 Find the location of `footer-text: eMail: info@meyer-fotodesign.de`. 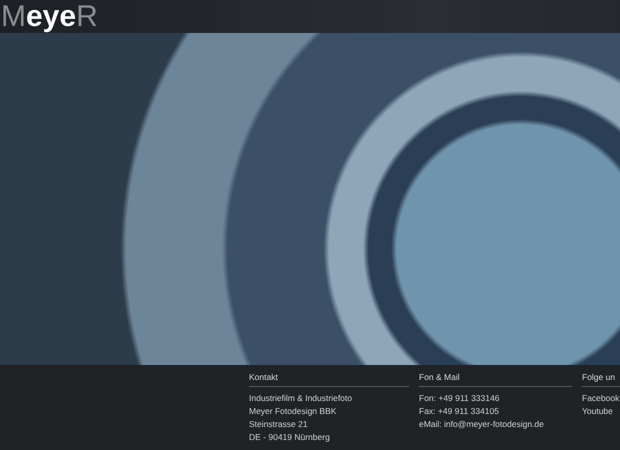

footer-text: eMail: info@meyer-fotodesign.de is located at coordinates (482, 424).